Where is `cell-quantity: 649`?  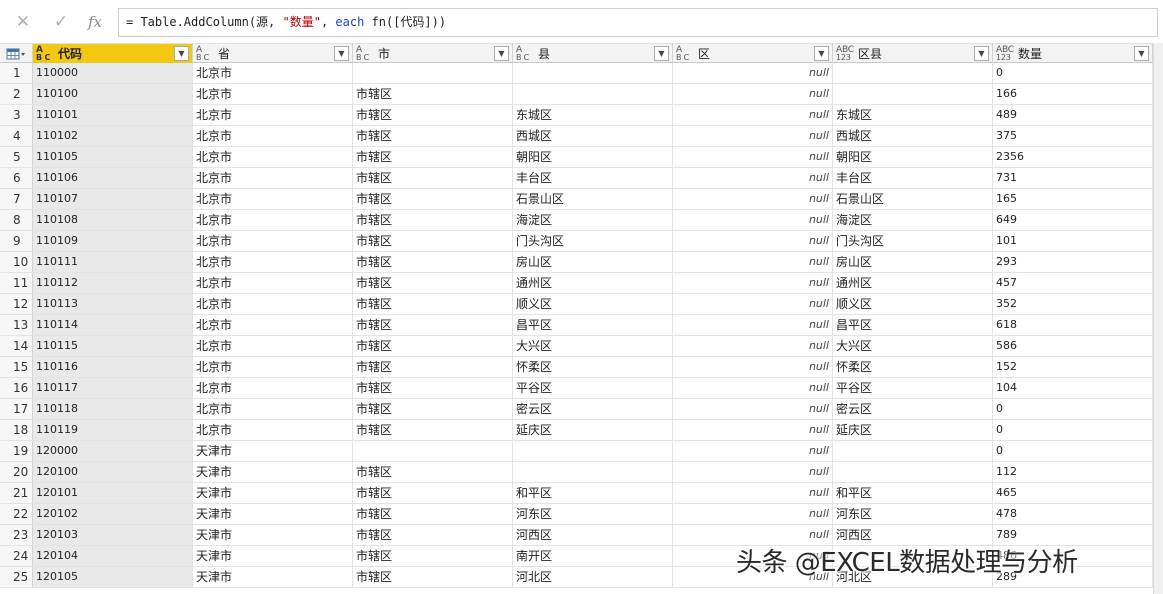
cell-quantity: 649 is located at coordinates (1073, 220).